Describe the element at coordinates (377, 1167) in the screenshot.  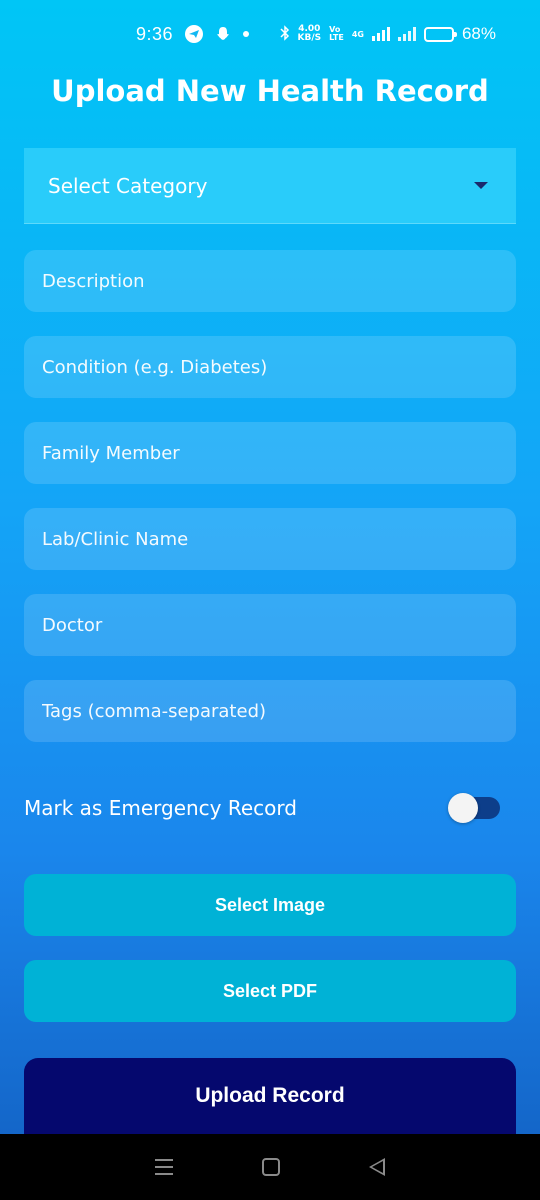
I see `back-icon` at that location.